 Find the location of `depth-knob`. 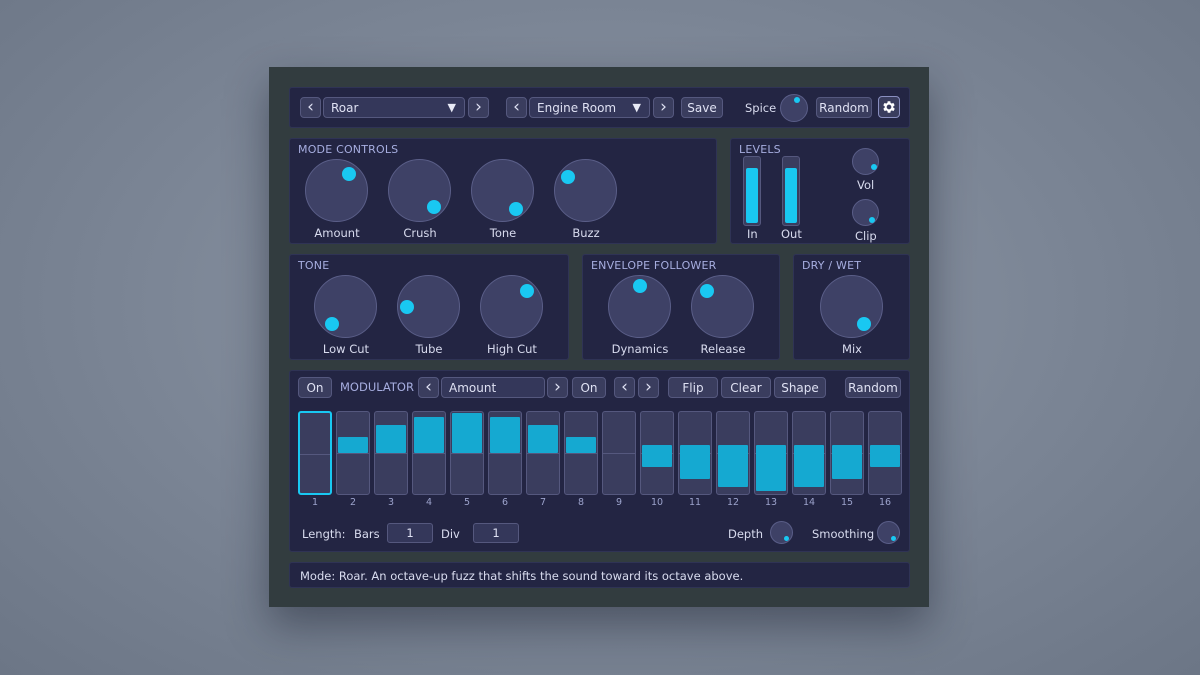

depth-knob is located at coordinates (781, 532).